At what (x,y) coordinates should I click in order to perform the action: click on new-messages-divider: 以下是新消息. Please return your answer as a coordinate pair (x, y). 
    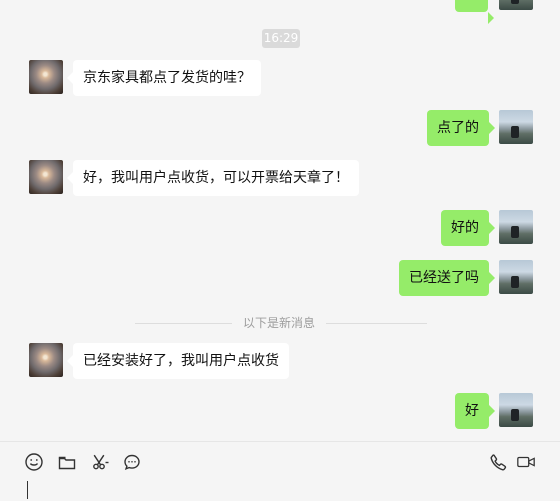
    Looking at the image, I should click on (281, 323).